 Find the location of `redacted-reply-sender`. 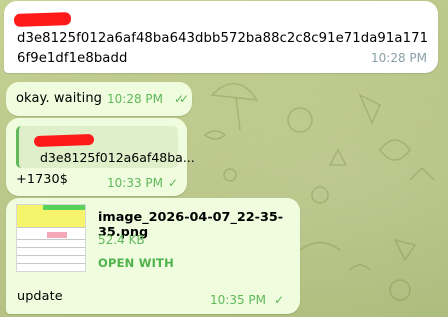

redacted-reply-sender is located at coordinates (64, 140).